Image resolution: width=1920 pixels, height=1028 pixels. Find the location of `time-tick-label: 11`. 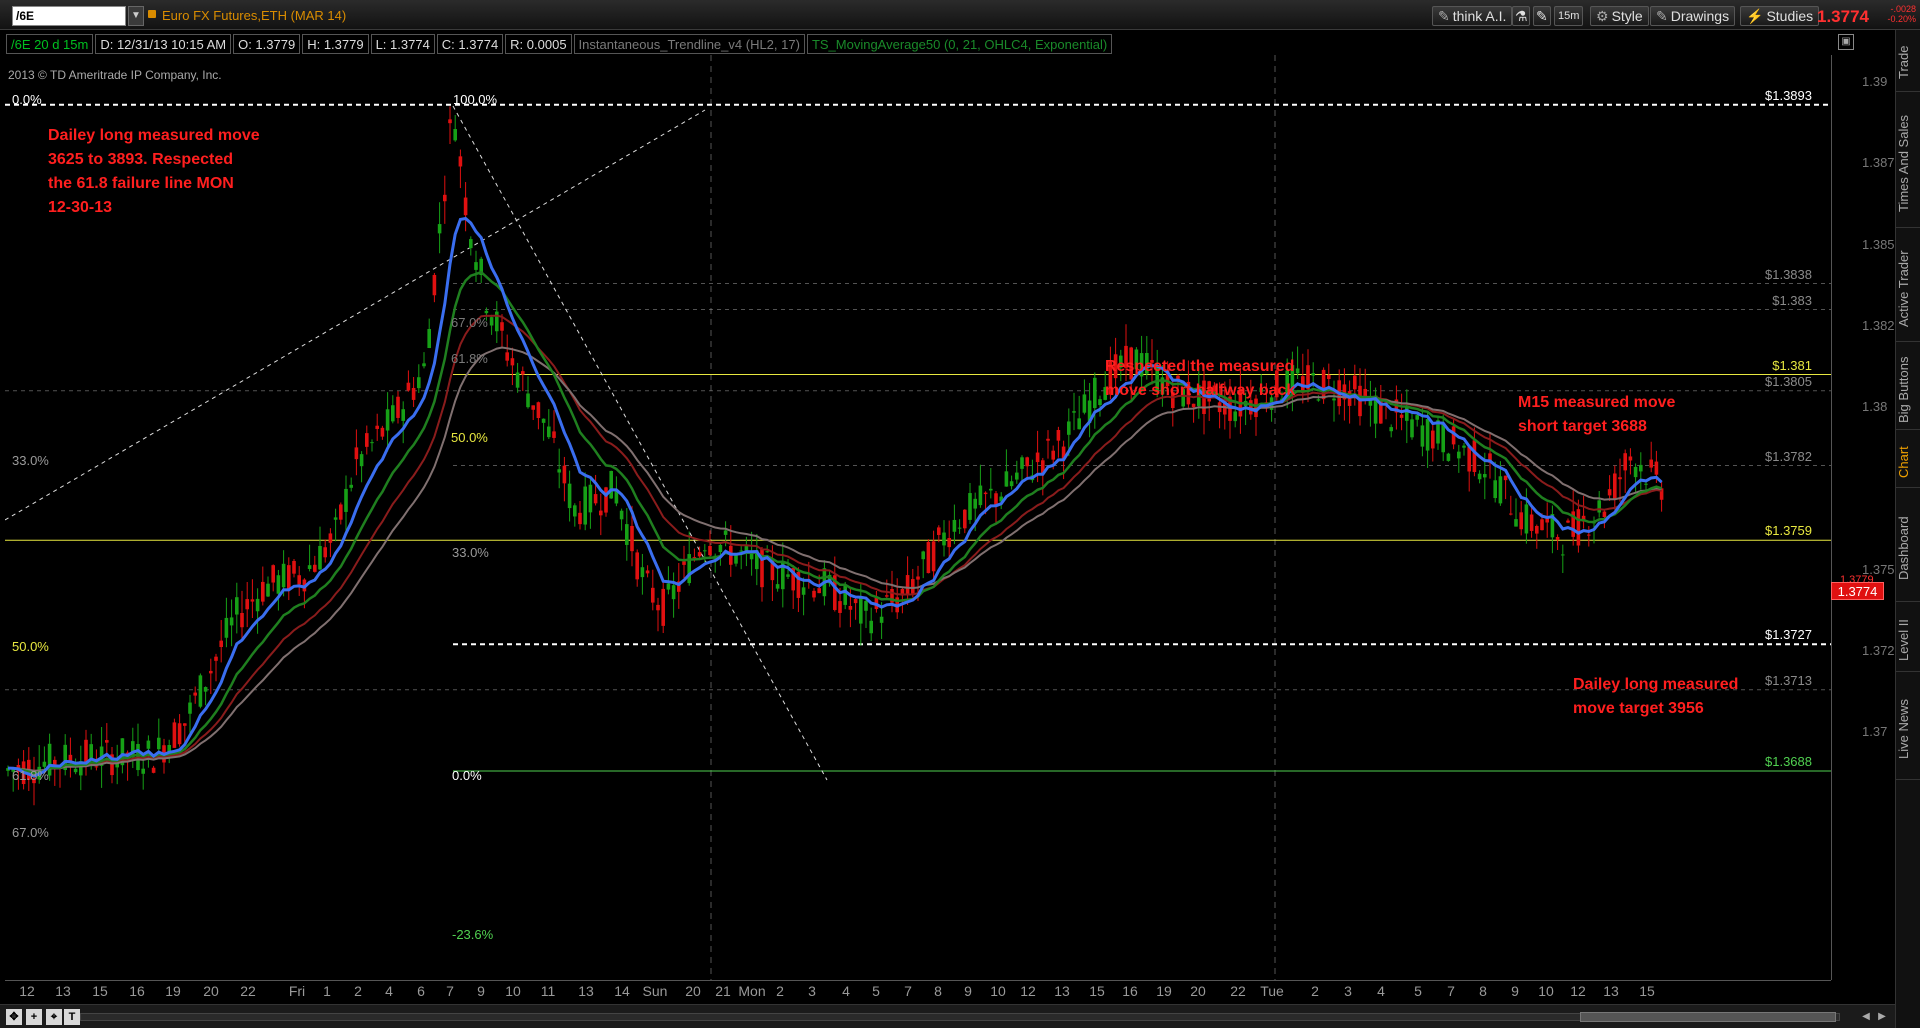

time-tick-label: 11 is located at coordinates (548, 991).